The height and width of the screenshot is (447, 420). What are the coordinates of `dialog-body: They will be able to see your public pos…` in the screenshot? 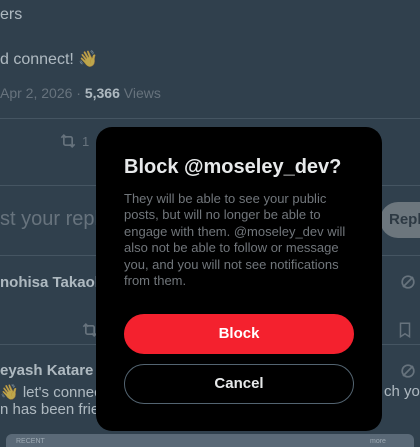 It's located at (235, 240).